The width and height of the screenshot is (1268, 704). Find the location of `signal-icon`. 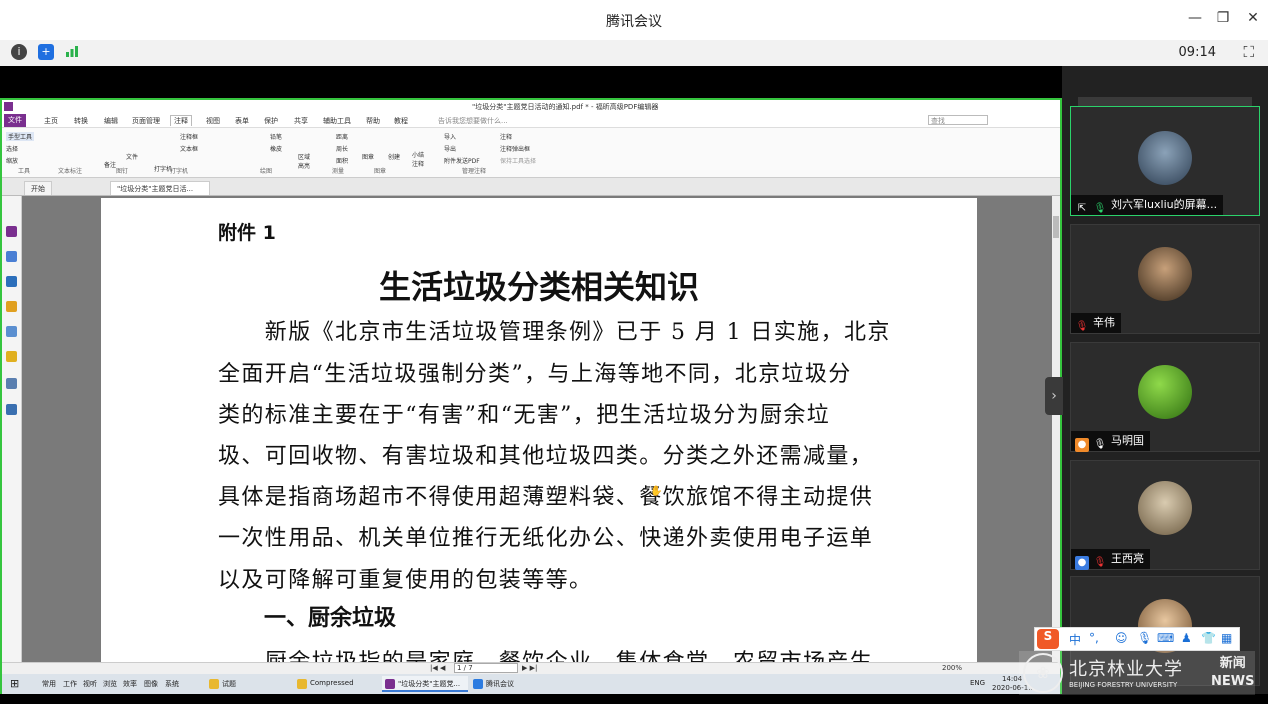

signal-icon is located at coordinates (72, 52).